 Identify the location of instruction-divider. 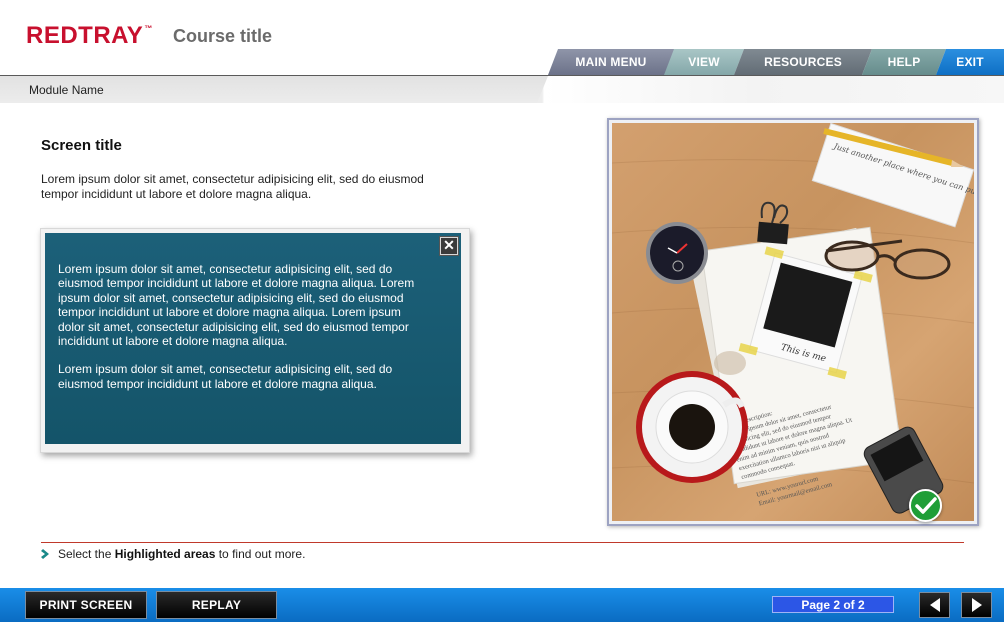
(502, 542).